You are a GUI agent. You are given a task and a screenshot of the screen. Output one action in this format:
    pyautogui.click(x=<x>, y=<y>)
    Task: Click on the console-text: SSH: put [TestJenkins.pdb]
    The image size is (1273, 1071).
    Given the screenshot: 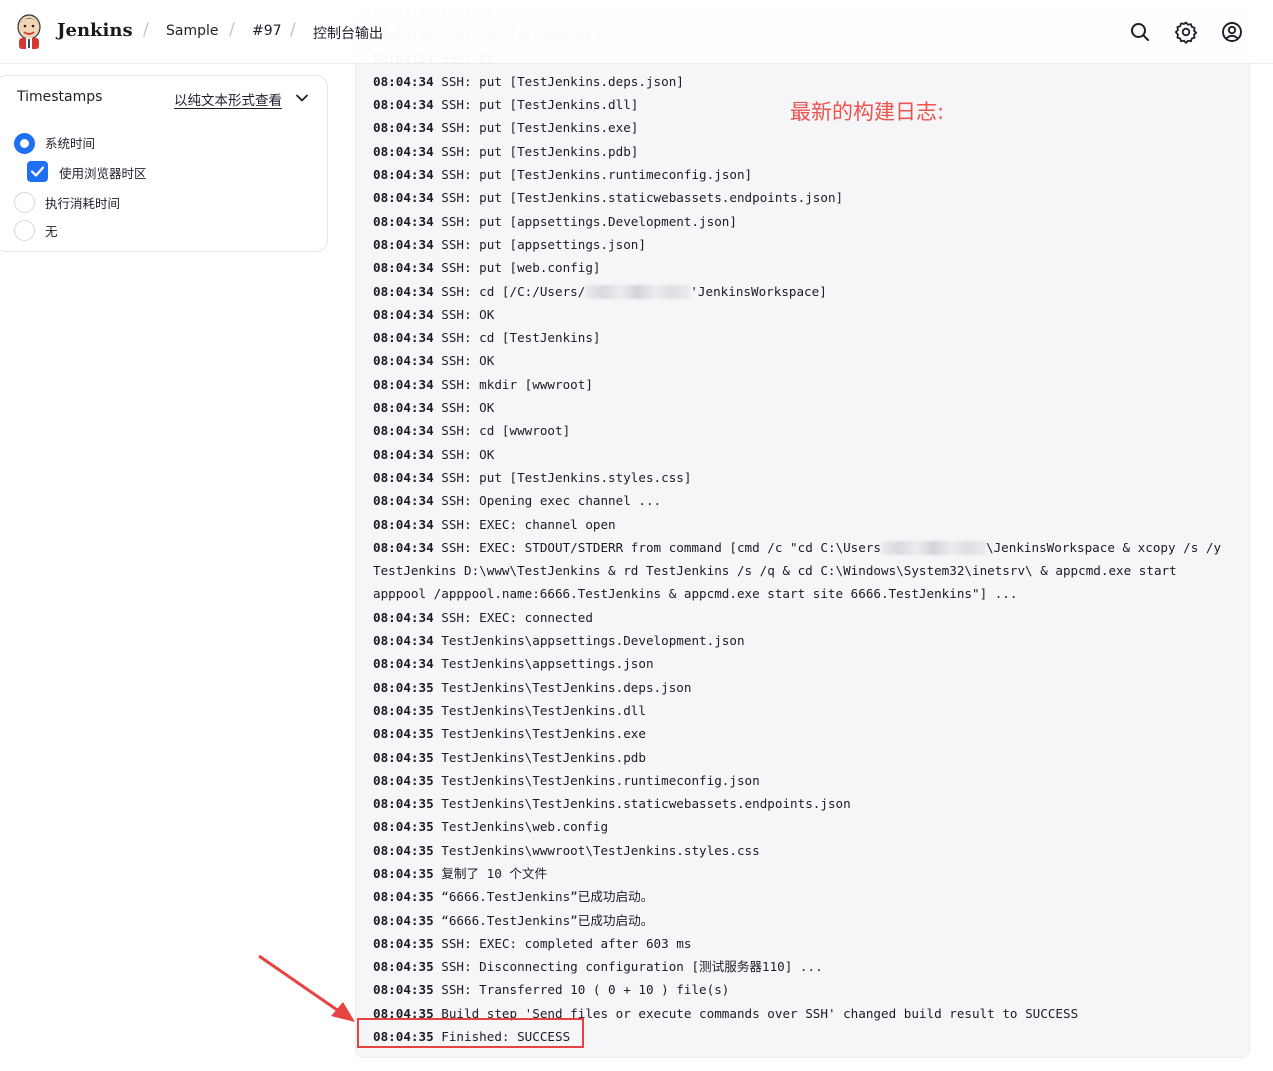 What is the action you would take?
    pyautogui.click(x=536, y=151)
    